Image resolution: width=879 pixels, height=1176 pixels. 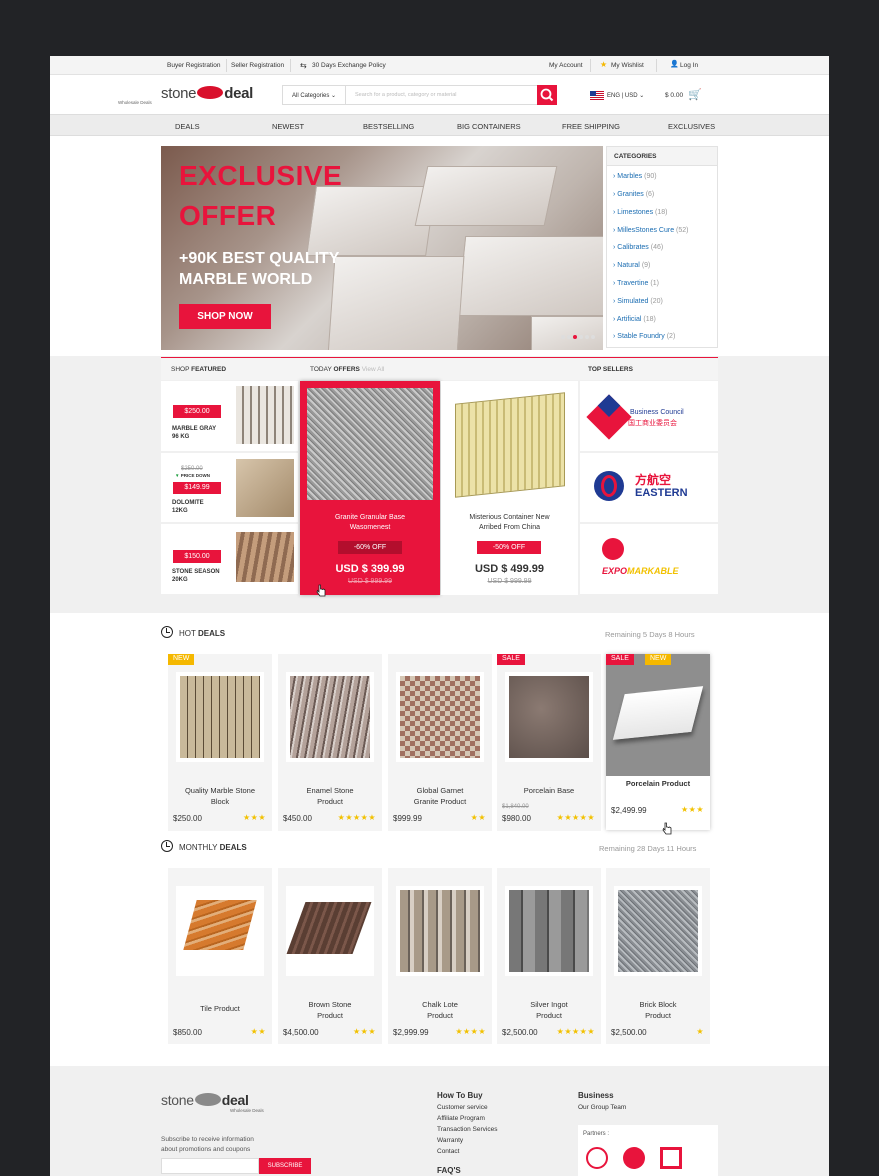 What do you see at coordinates (651, 230) in the screenshot?
I see `category-item: › MillesStones Cure (52)` at bounding box center [651, 230].